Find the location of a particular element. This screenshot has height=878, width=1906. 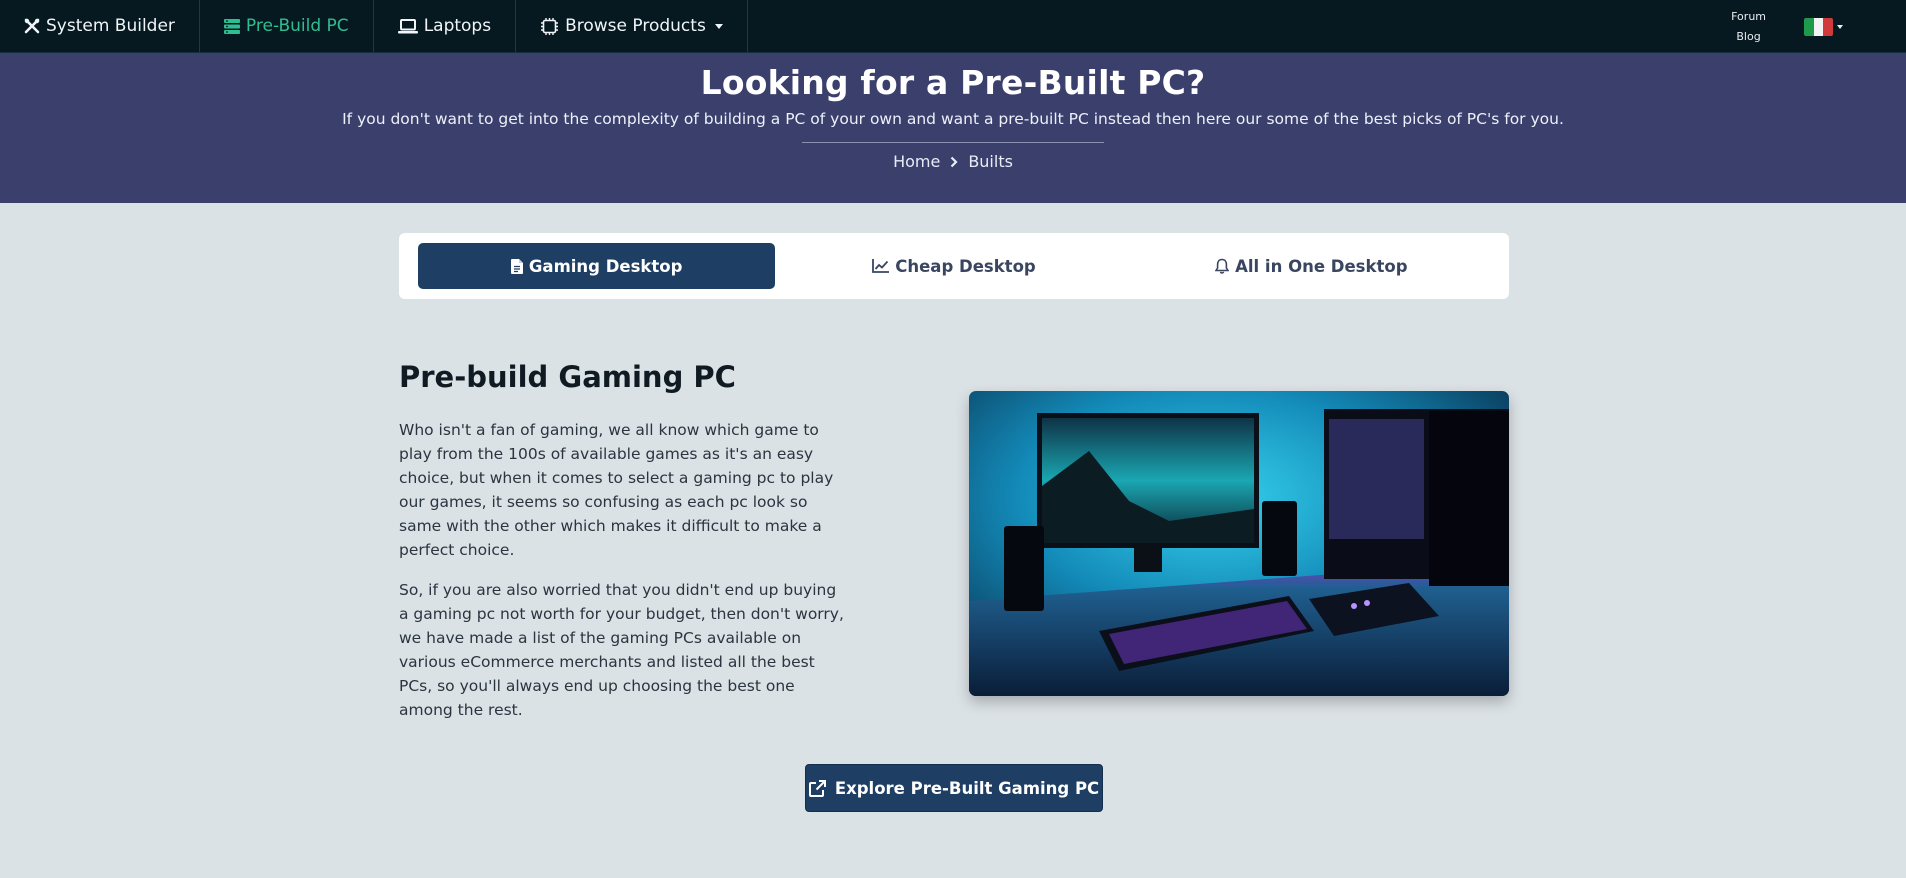

nav-label: Browse Products is located at coordinates (635, 26).